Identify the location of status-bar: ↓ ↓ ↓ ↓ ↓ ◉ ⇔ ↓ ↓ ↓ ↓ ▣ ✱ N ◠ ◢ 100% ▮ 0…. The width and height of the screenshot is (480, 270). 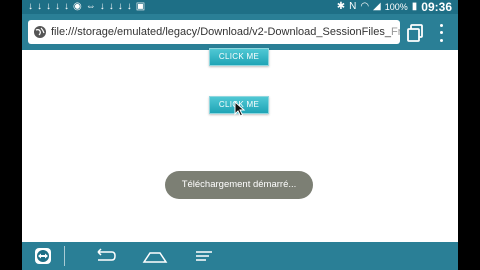
(240, 7).